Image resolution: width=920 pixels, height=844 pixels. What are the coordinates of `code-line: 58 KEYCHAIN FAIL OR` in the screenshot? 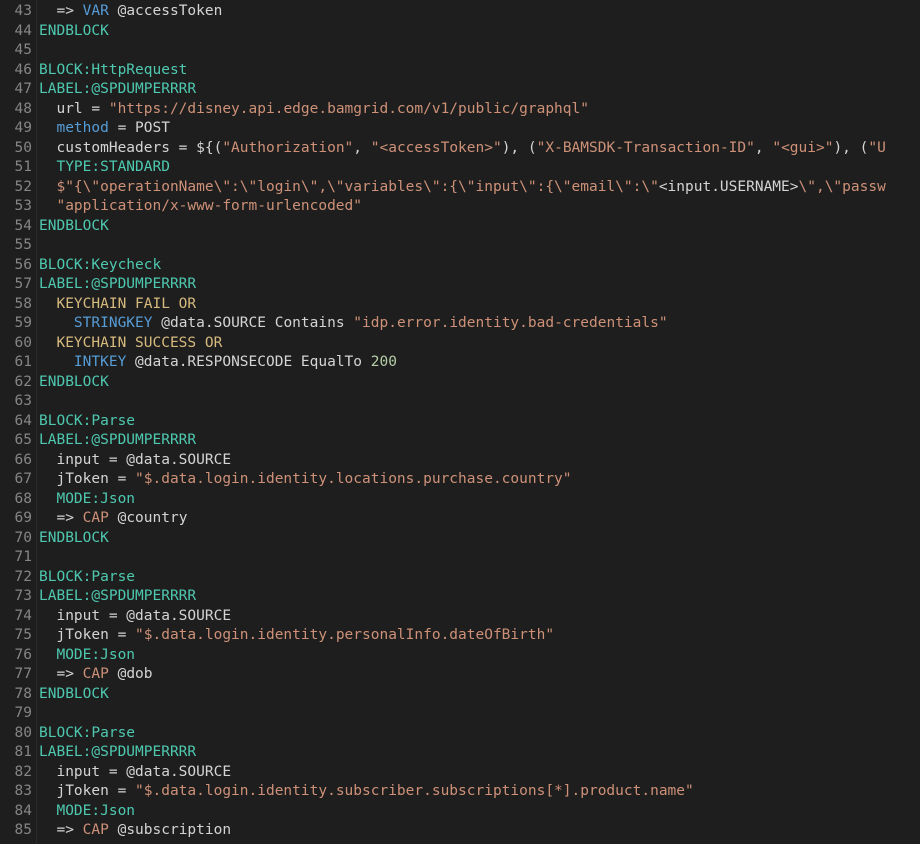 It's located at (460, 305).